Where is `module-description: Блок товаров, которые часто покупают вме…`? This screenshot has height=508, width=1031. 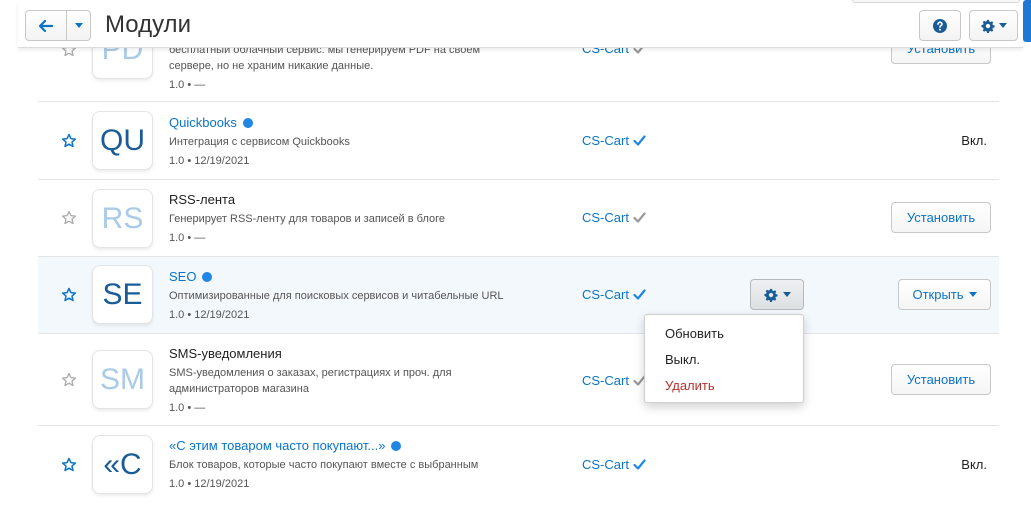 module-description: Блок товаров, которые часто покупают вме… is located at coordinates (324, 465).